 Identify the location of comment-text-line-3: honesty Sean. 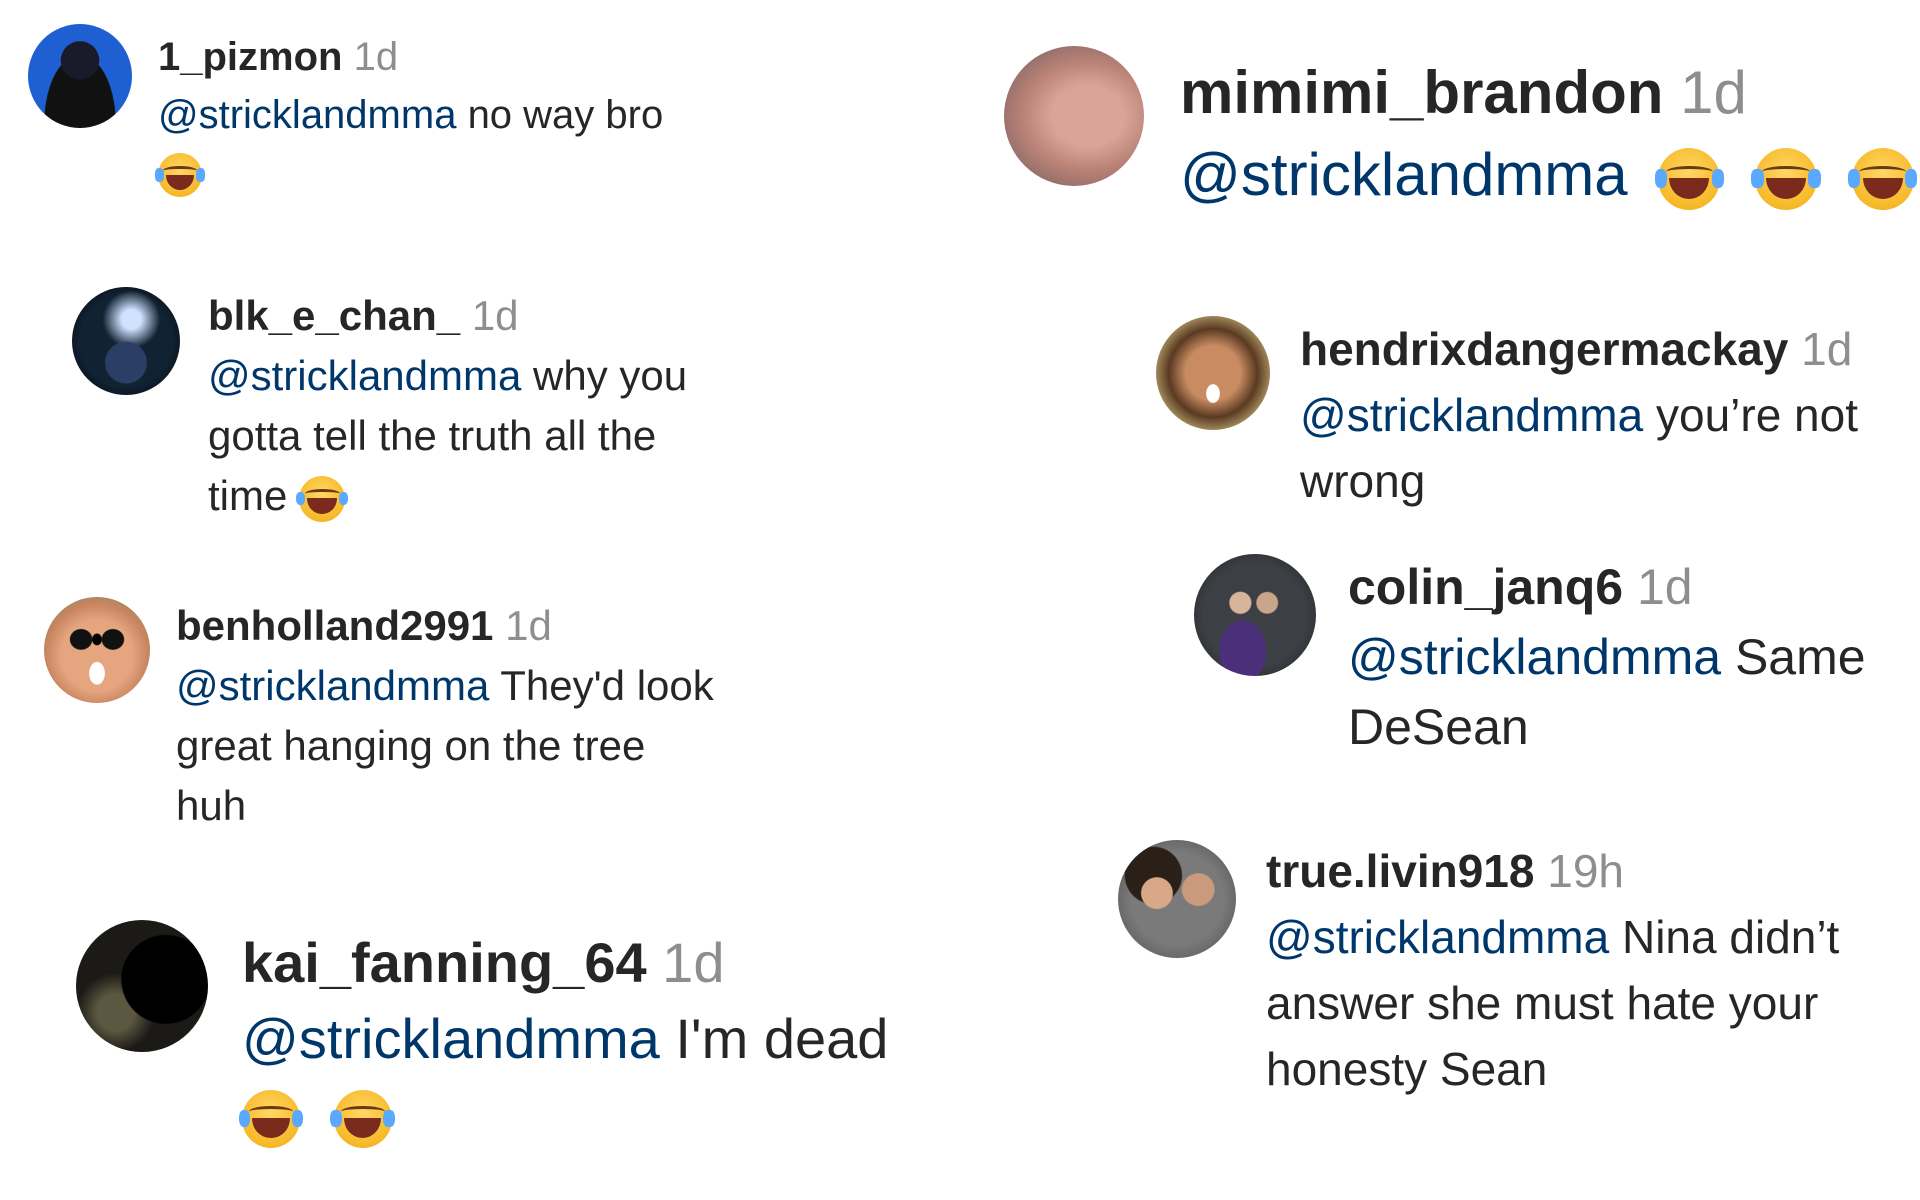
(1407, 1069).